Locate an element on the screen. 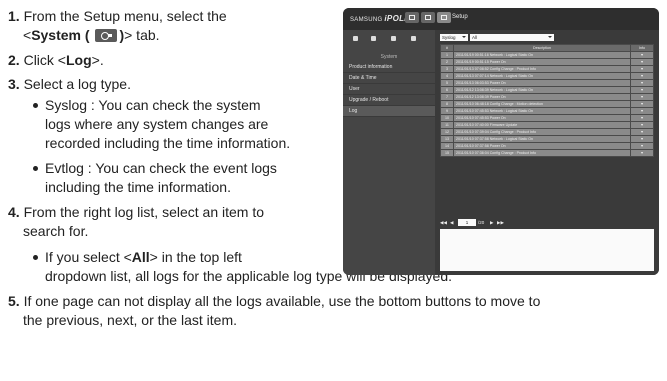 This screenshot has height=381, width=667. row-number: 1 is located at coordinates (447, 55).